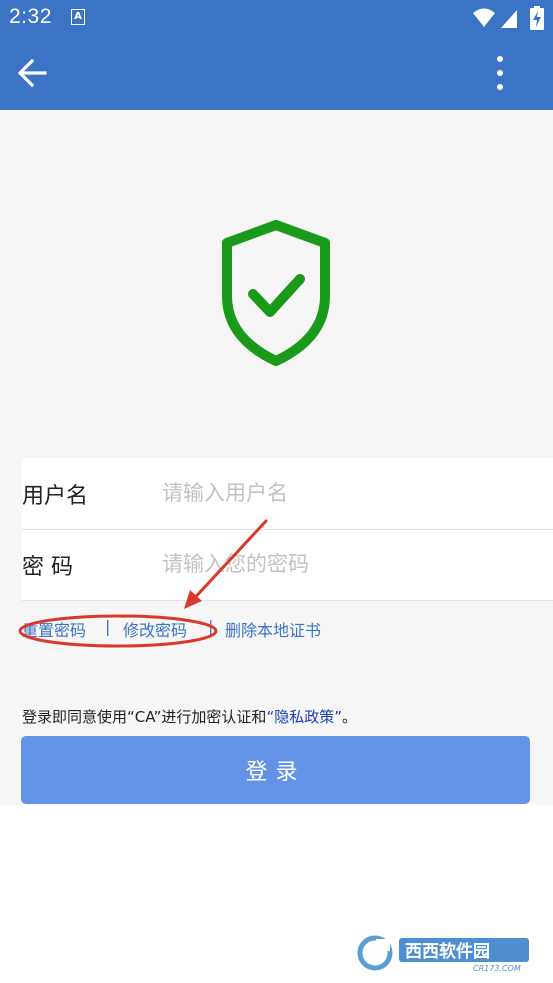  I want to click on watermark-domain: CR173.COM, so click(497, 968).